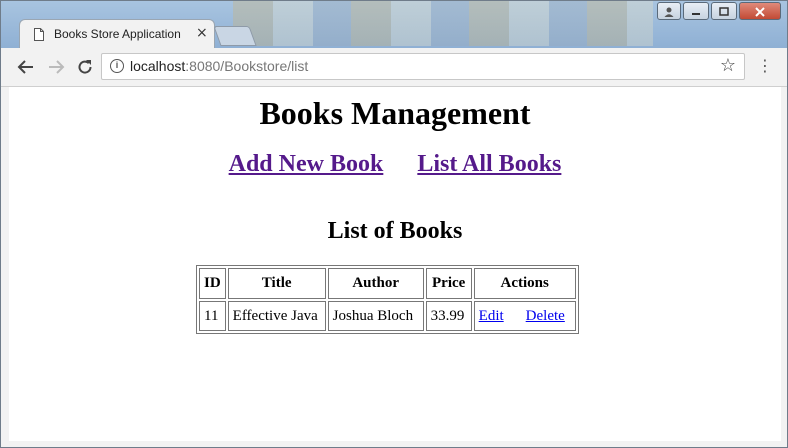 The image size is (788, 448). I want to click on star-icon: ☆, so click(728, 65).